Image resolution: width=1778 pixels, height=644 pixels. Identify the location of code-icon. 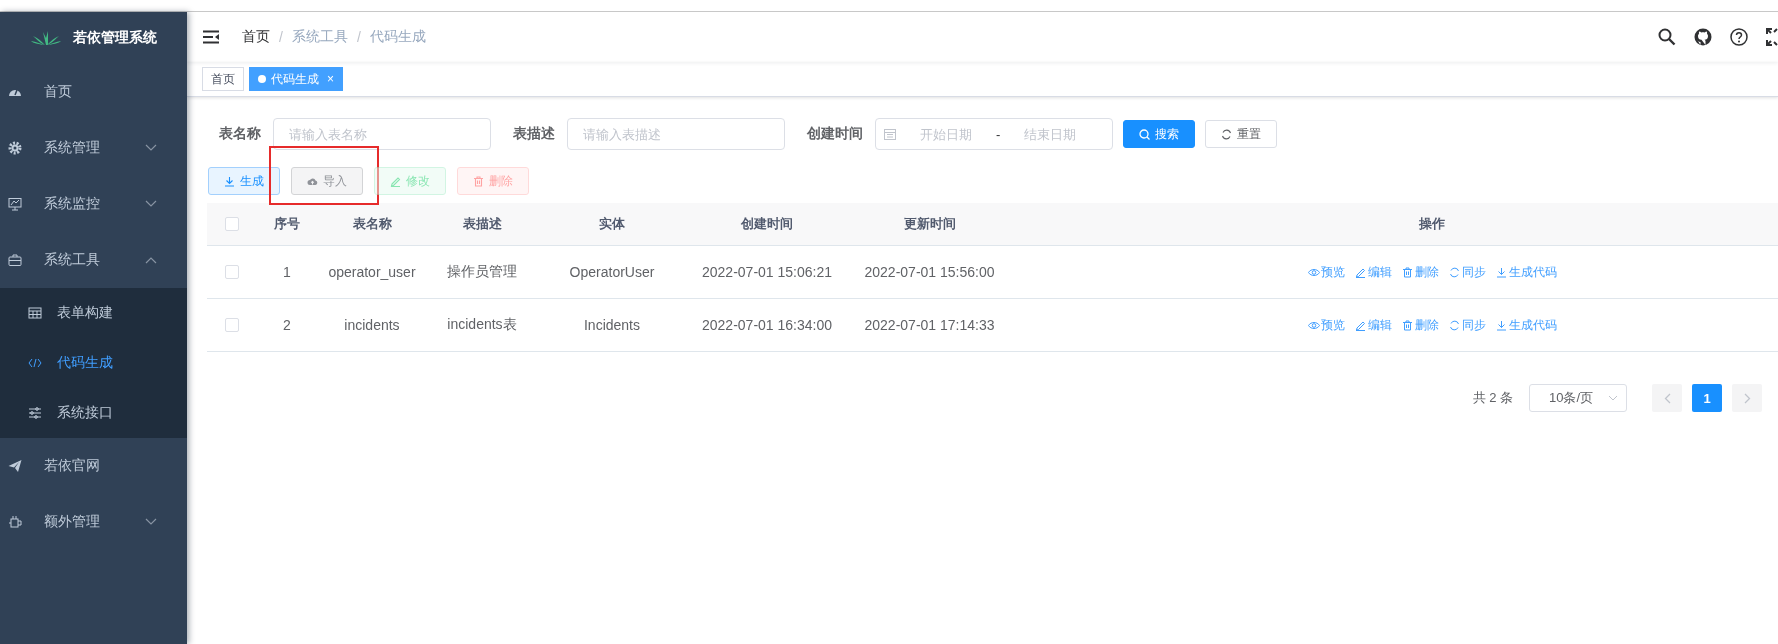
(35, 363).